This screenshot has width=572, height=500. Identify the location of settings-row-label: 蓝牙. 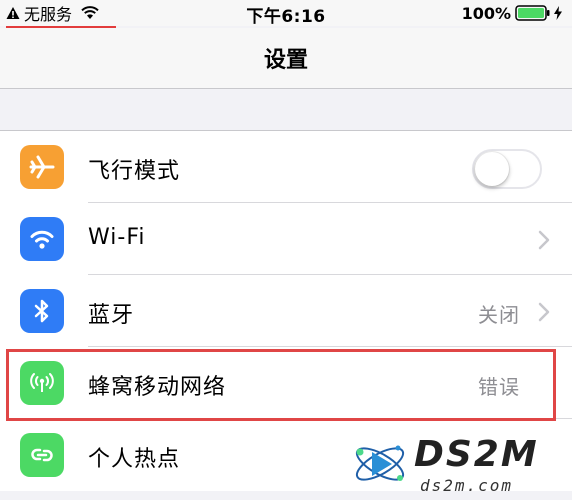
(111, 315).